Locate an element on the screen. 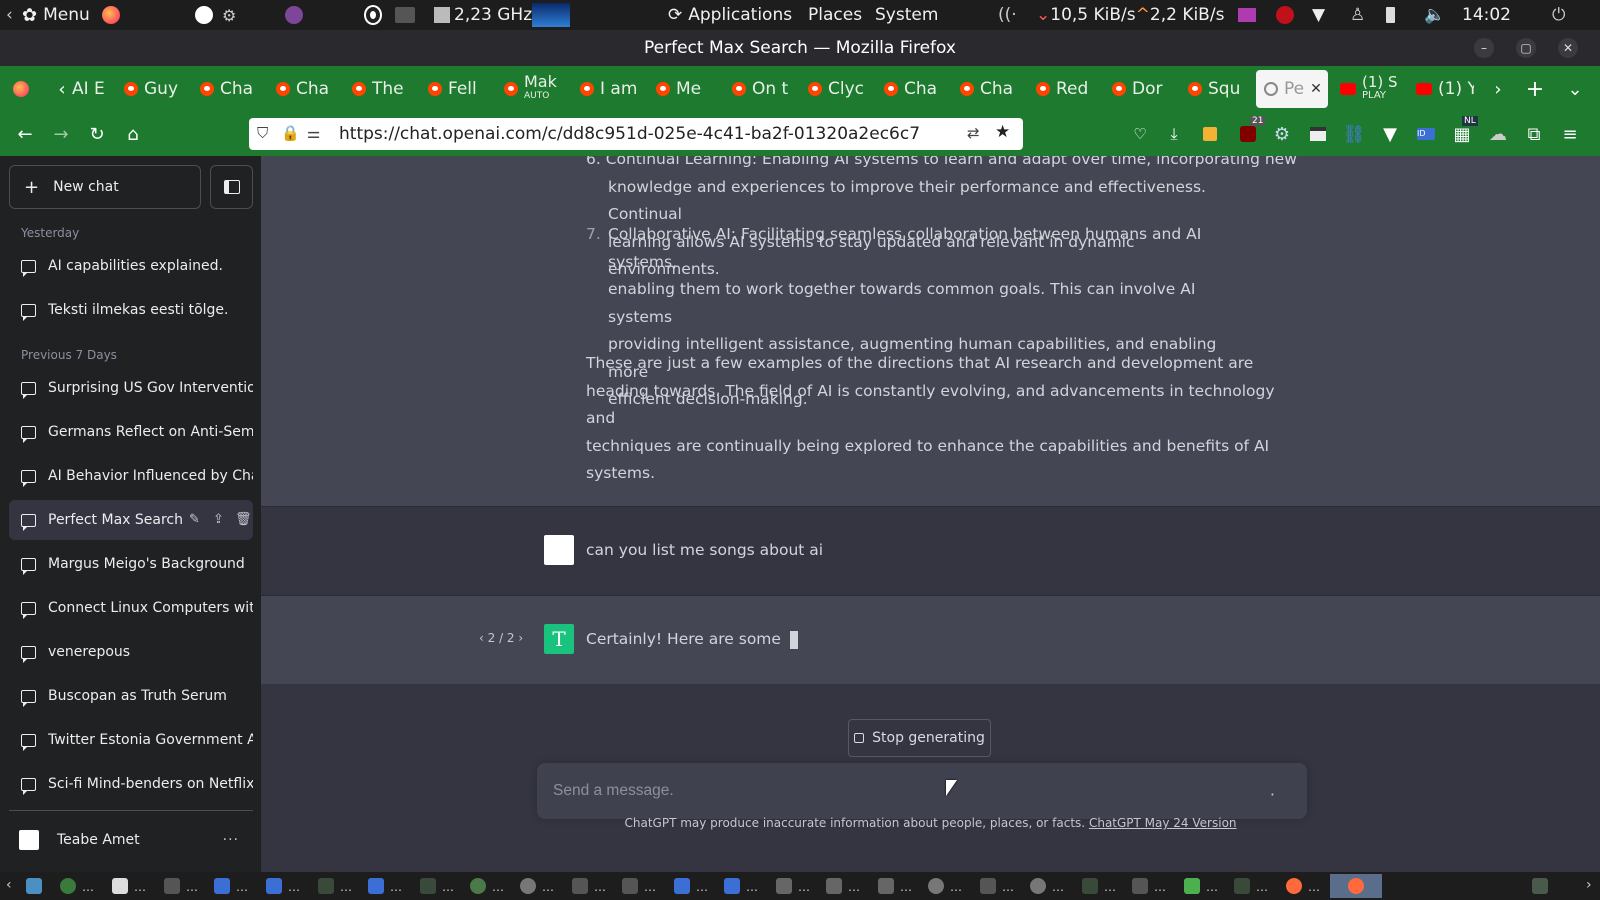 This screenshot has width=1600, height=900. tab-11: Cha is located at coordinates (913, 89).